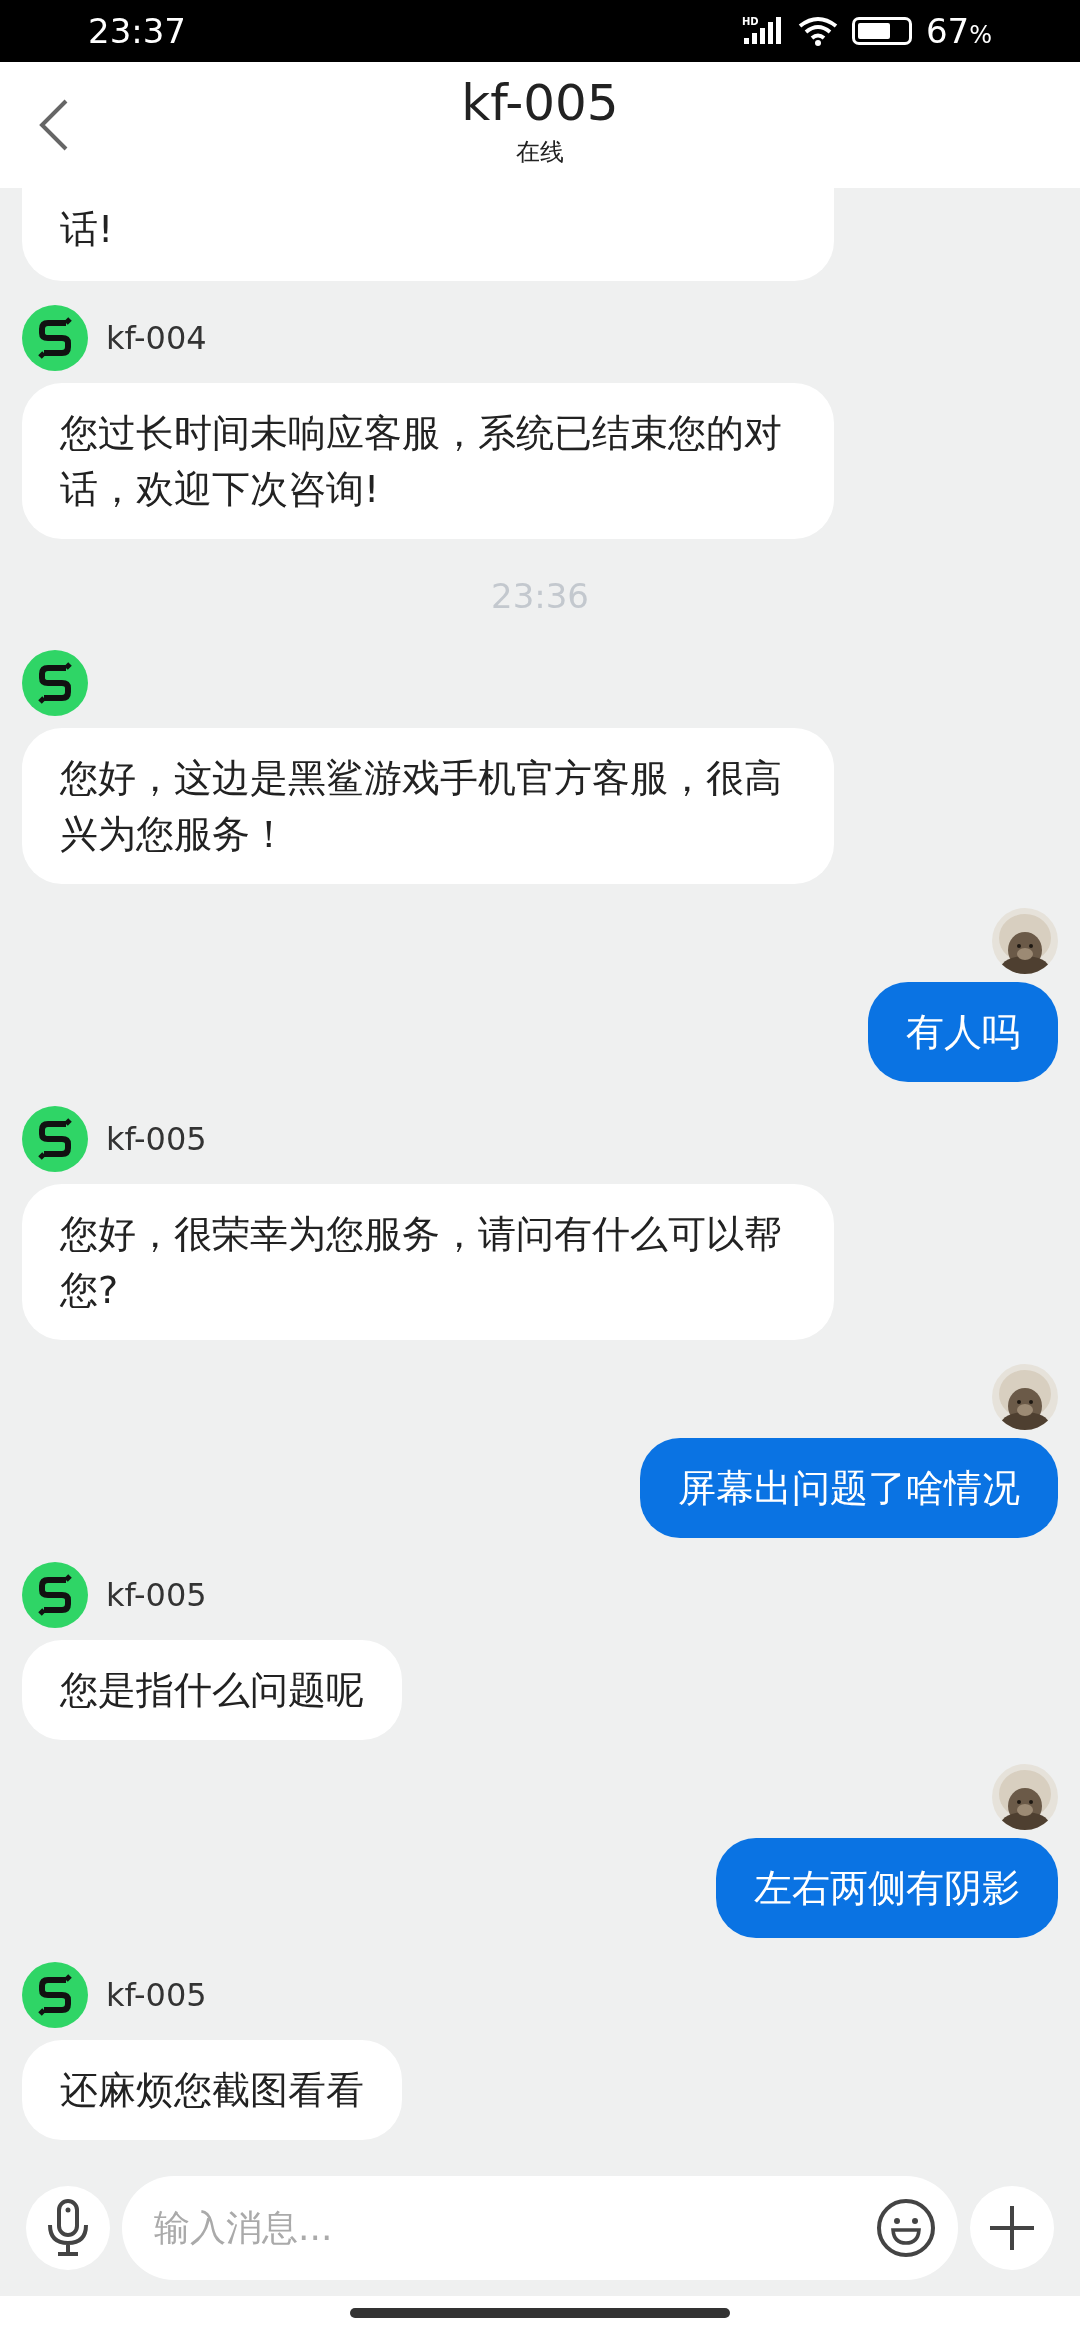 This screenshot has width=1080, height=2340. What do you see at coordinates (428, 806) in the screenshot?
I see `message-bubble: 您好，这边是黑鲨游戏手机官方客服，很高兴为您服务！` at bounding box center [428, 806].